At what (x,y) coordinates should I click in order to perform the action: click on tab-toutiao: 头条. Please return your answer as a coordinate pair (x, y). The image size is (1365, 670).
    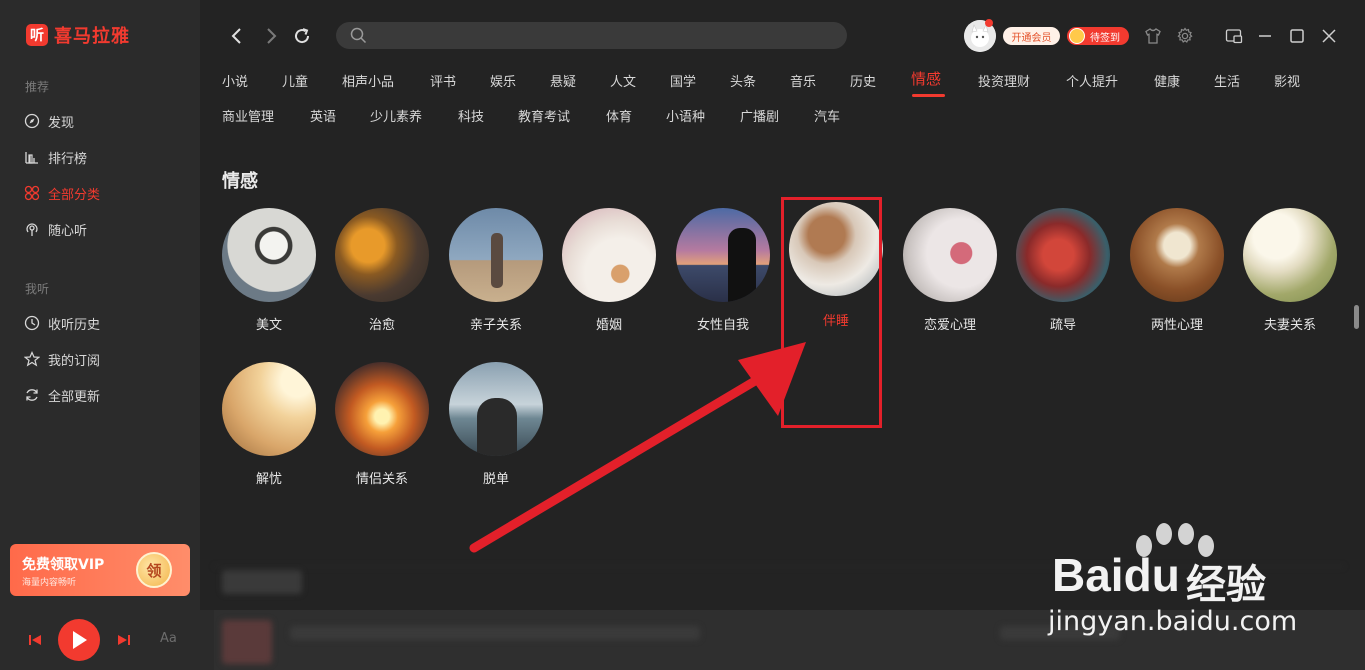
    Looking at the image, I should click on (743, 80).